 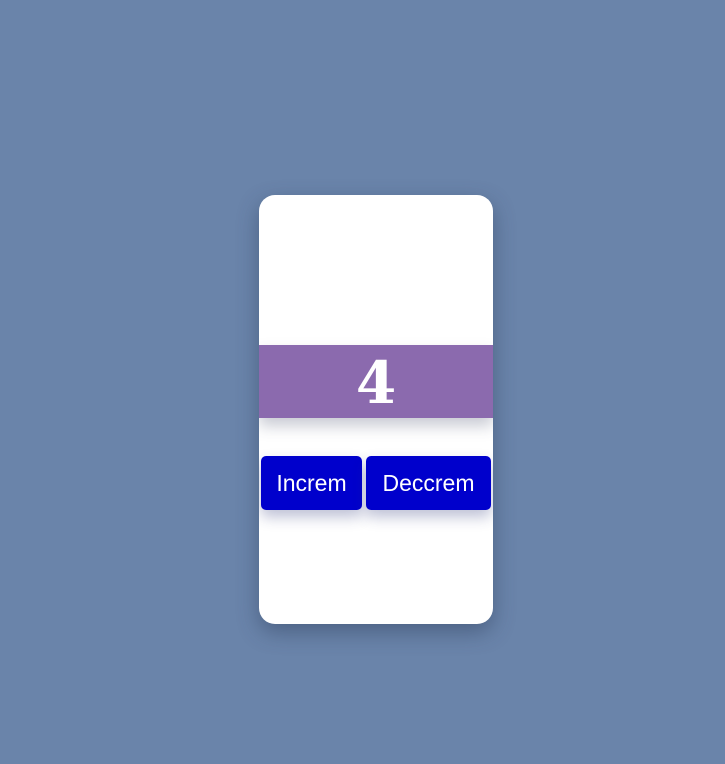 I want to click on decrement-button: Deccrem, so click(x=428, y=483).